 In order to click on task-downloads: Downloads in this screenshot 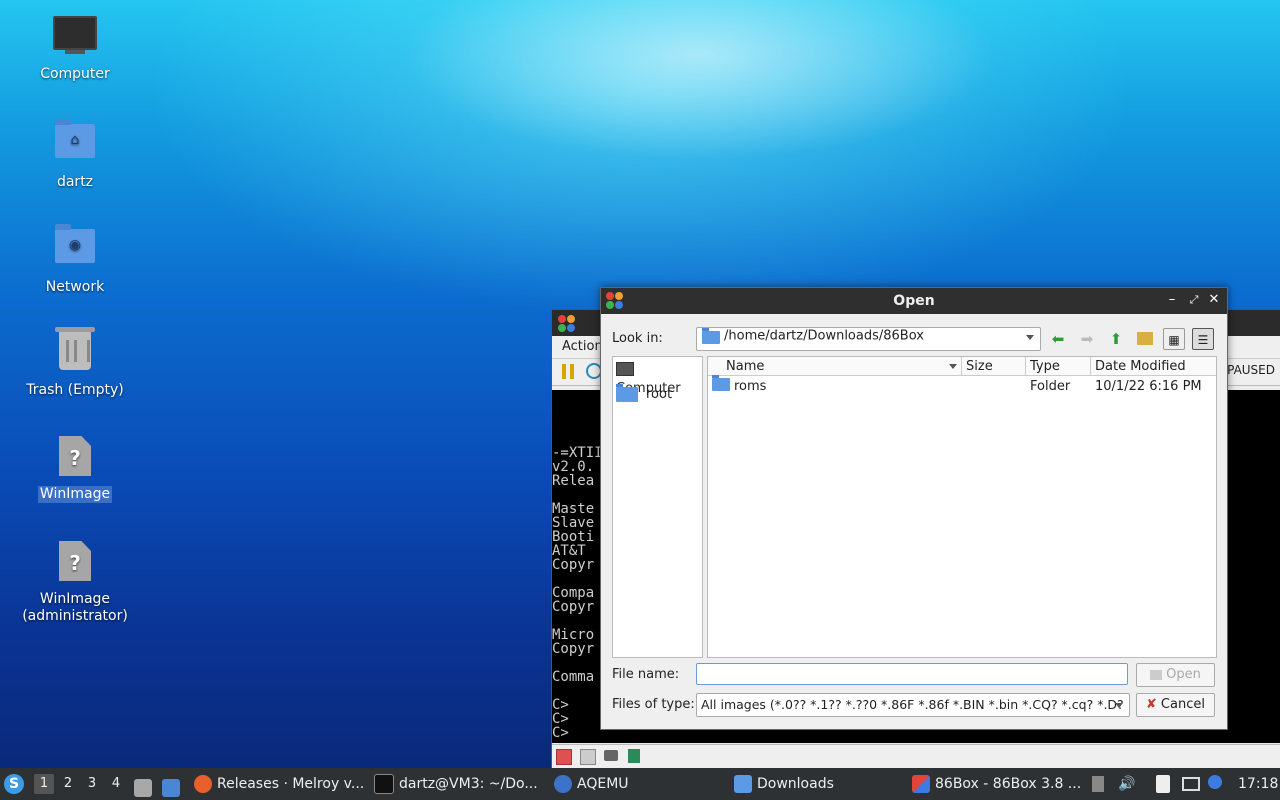, I will do `click(819, 784)`.